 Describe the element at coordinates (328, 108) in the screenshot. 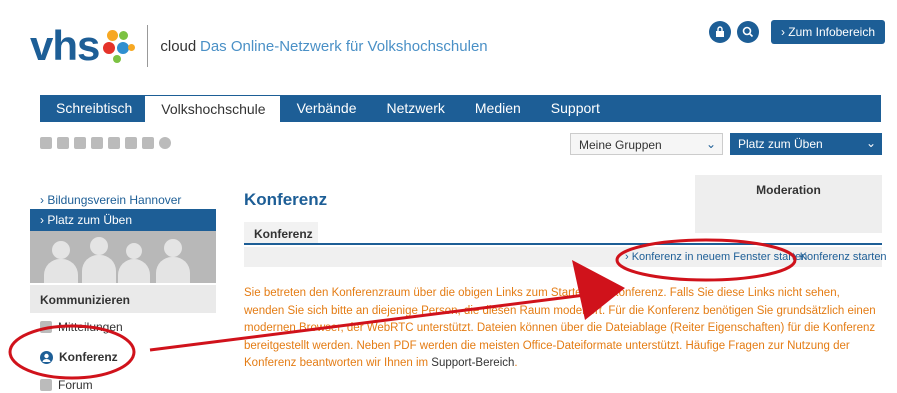

I see `nav-verbaende: Verbände` at that location.